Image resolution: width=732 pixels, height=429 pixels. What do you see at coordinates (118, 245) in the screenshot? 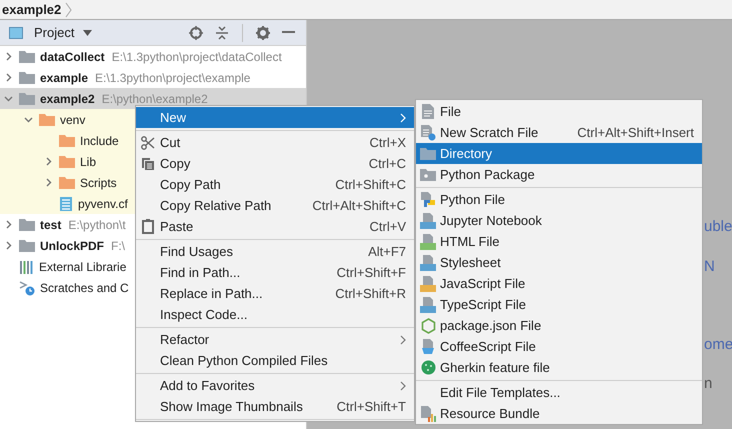
I see `item-path: F:\` at bounding box center [118, 245].